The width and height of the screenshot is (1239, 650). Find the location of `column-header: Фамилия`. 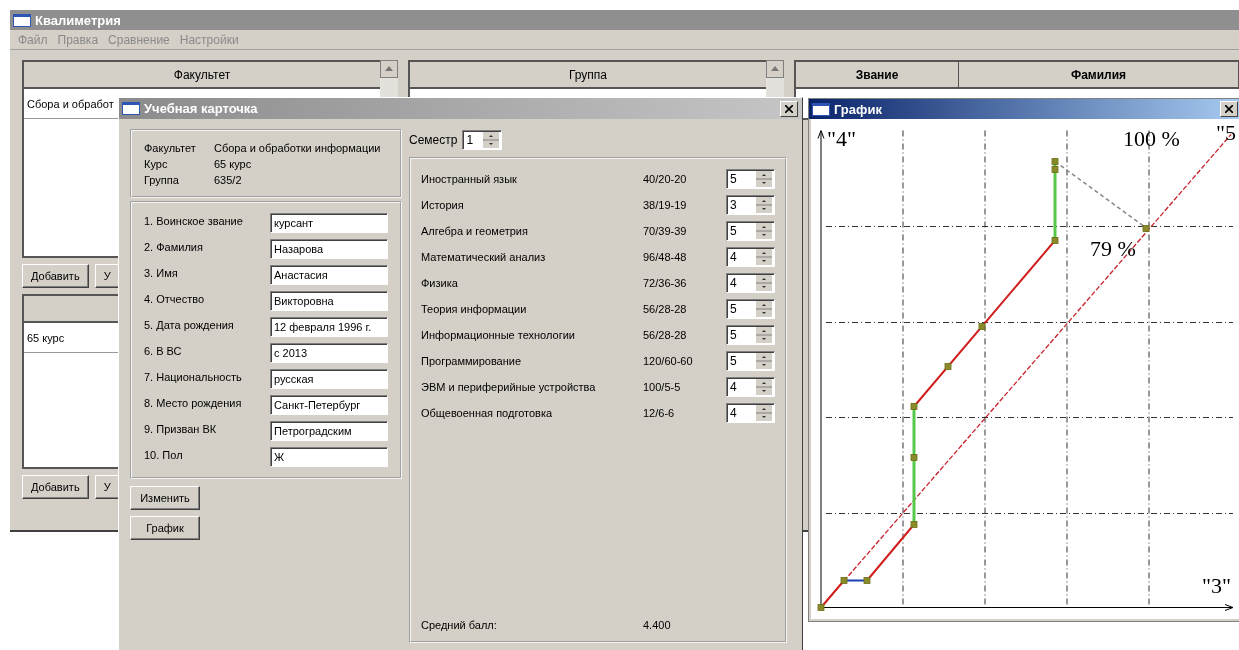

column-header: Фамилия is located at coordinates (1099, 74).